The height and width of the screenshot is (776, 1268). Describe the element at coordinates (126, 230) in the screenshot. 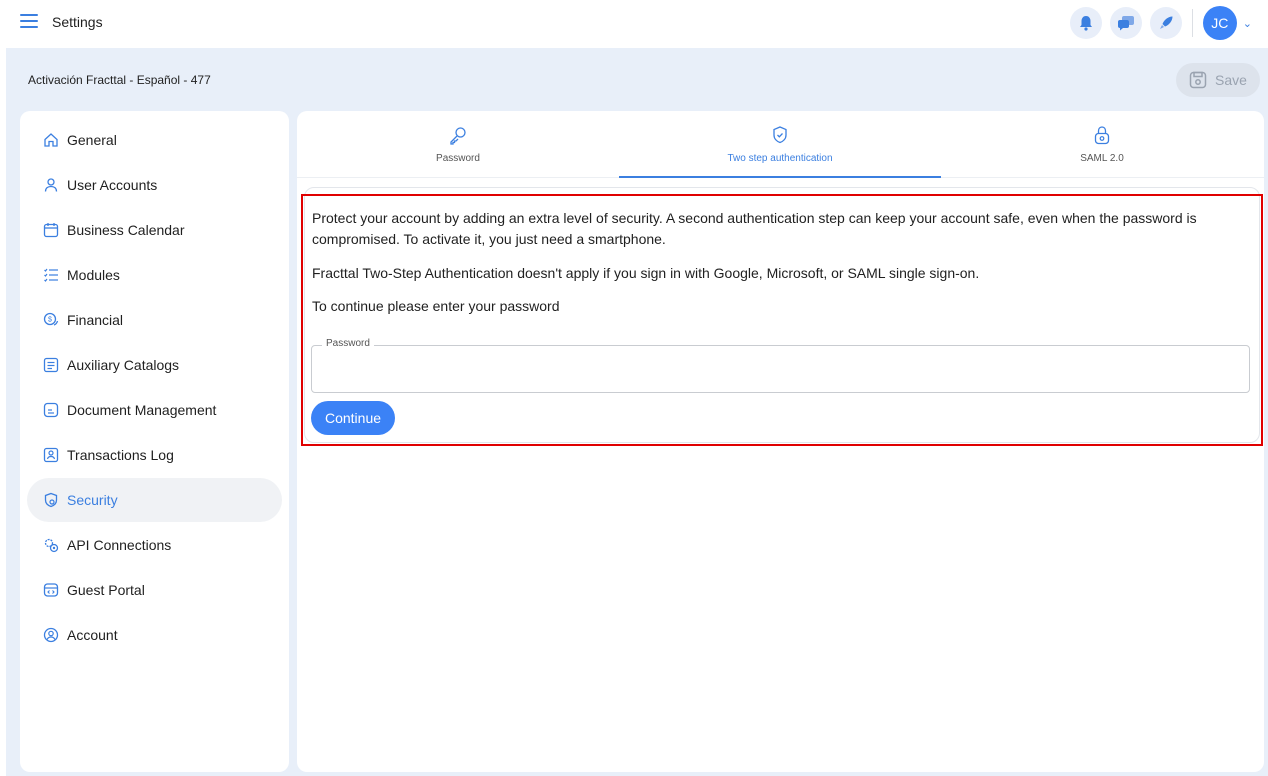

I see `sidebar-item-label: Business Calendar` at that location.